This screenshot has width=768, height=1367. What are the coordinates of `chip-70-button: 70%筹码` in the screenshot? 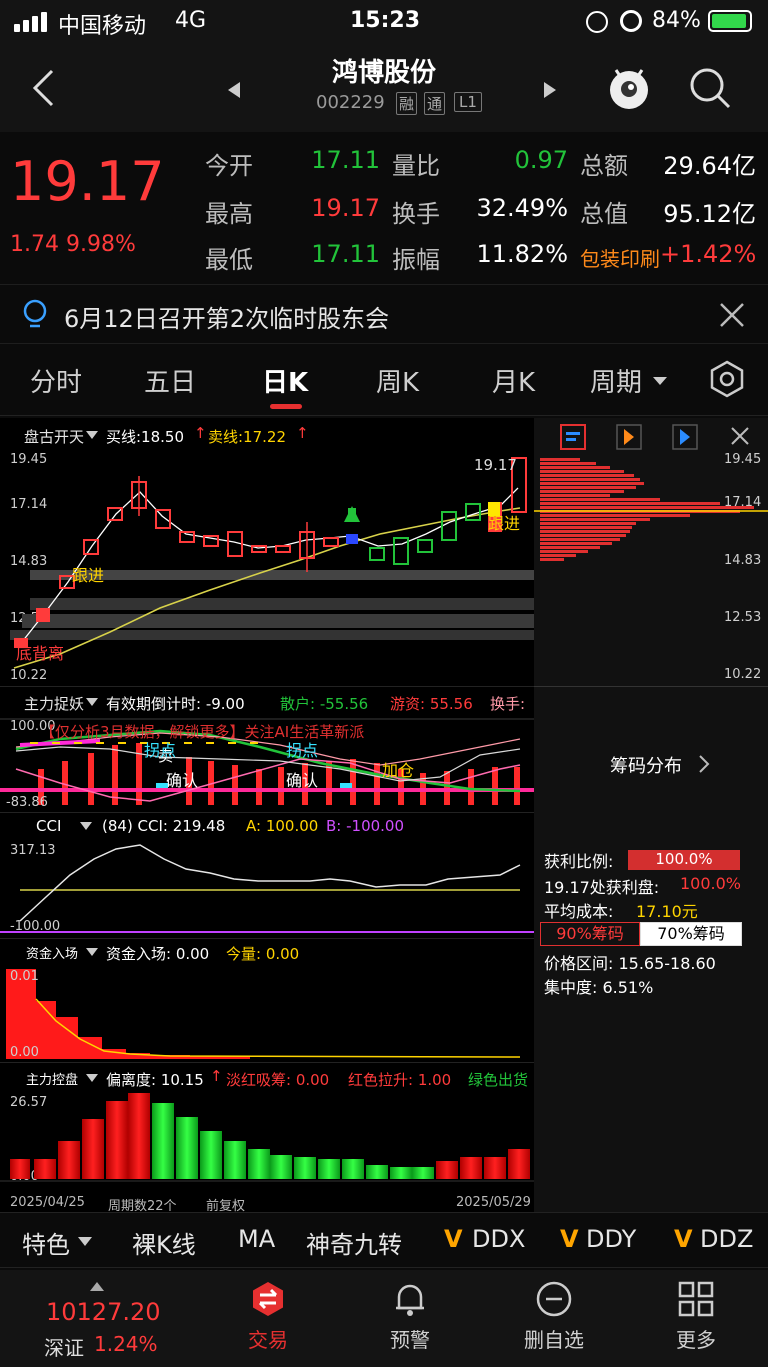 It's located at (691, 934).